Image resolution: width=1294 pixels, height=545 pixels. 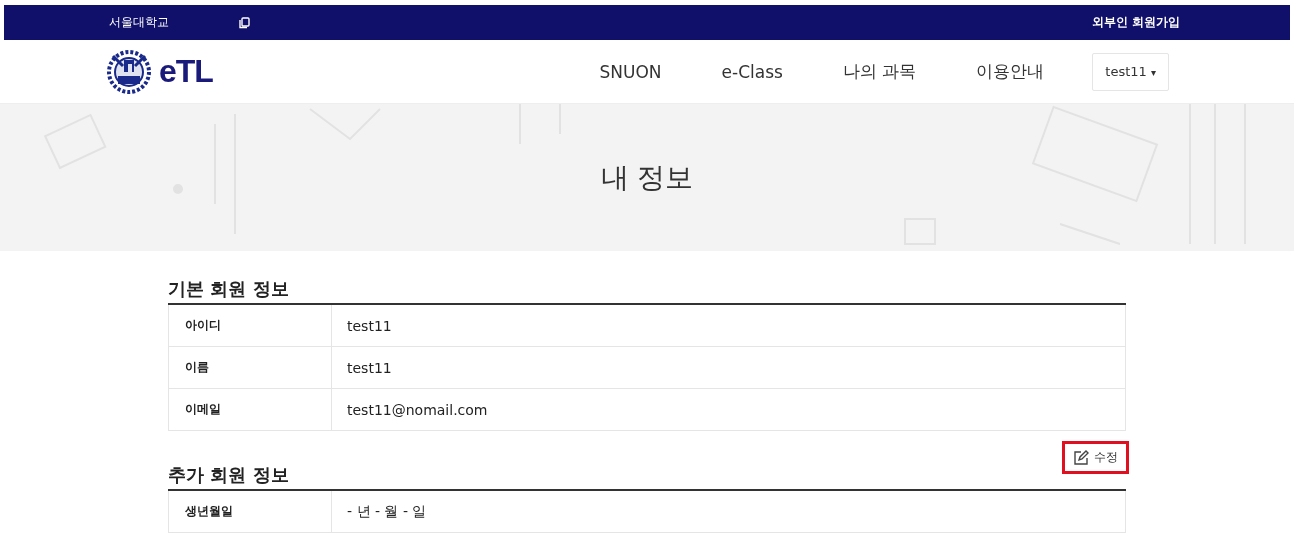 I want to click on logo: eTL, so click(x=186, y=71).